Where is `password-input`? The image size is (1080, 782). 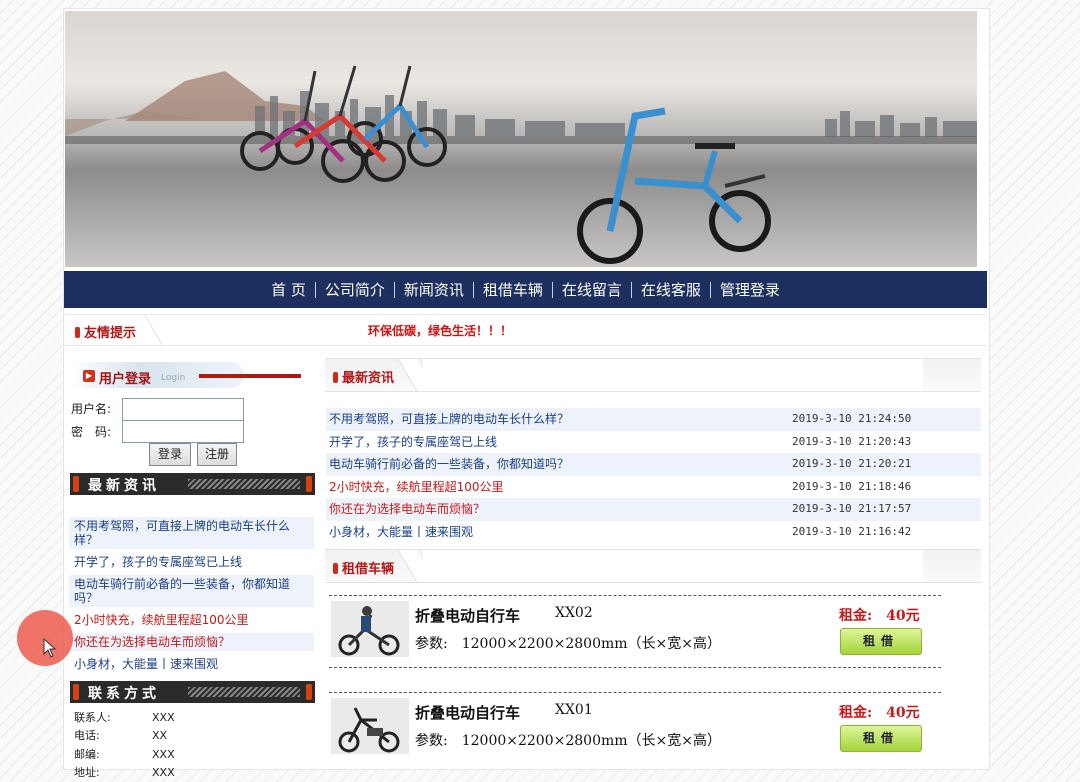 password-input is located at coordinates (183, 431).